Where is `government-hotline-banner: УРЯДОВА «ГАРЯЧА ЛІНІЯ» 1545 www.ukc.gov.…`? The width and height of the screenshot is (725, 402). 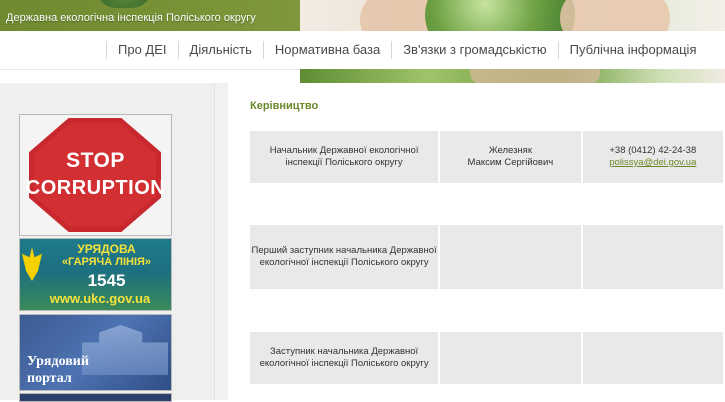 government-hotline-banner: УРЯДОВА «ГАРЯЧА ЛІНІЯ» 1545 www.ukc.gov.… is located at coordinates (95, 274).